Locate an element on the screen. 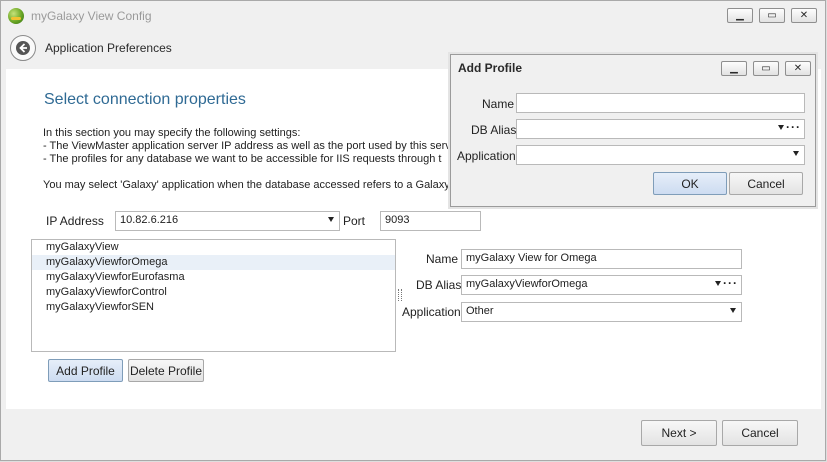 The height and width of the screenshot is (462, 827). page-title: Application Preferences is located at coordinates (108, 48).